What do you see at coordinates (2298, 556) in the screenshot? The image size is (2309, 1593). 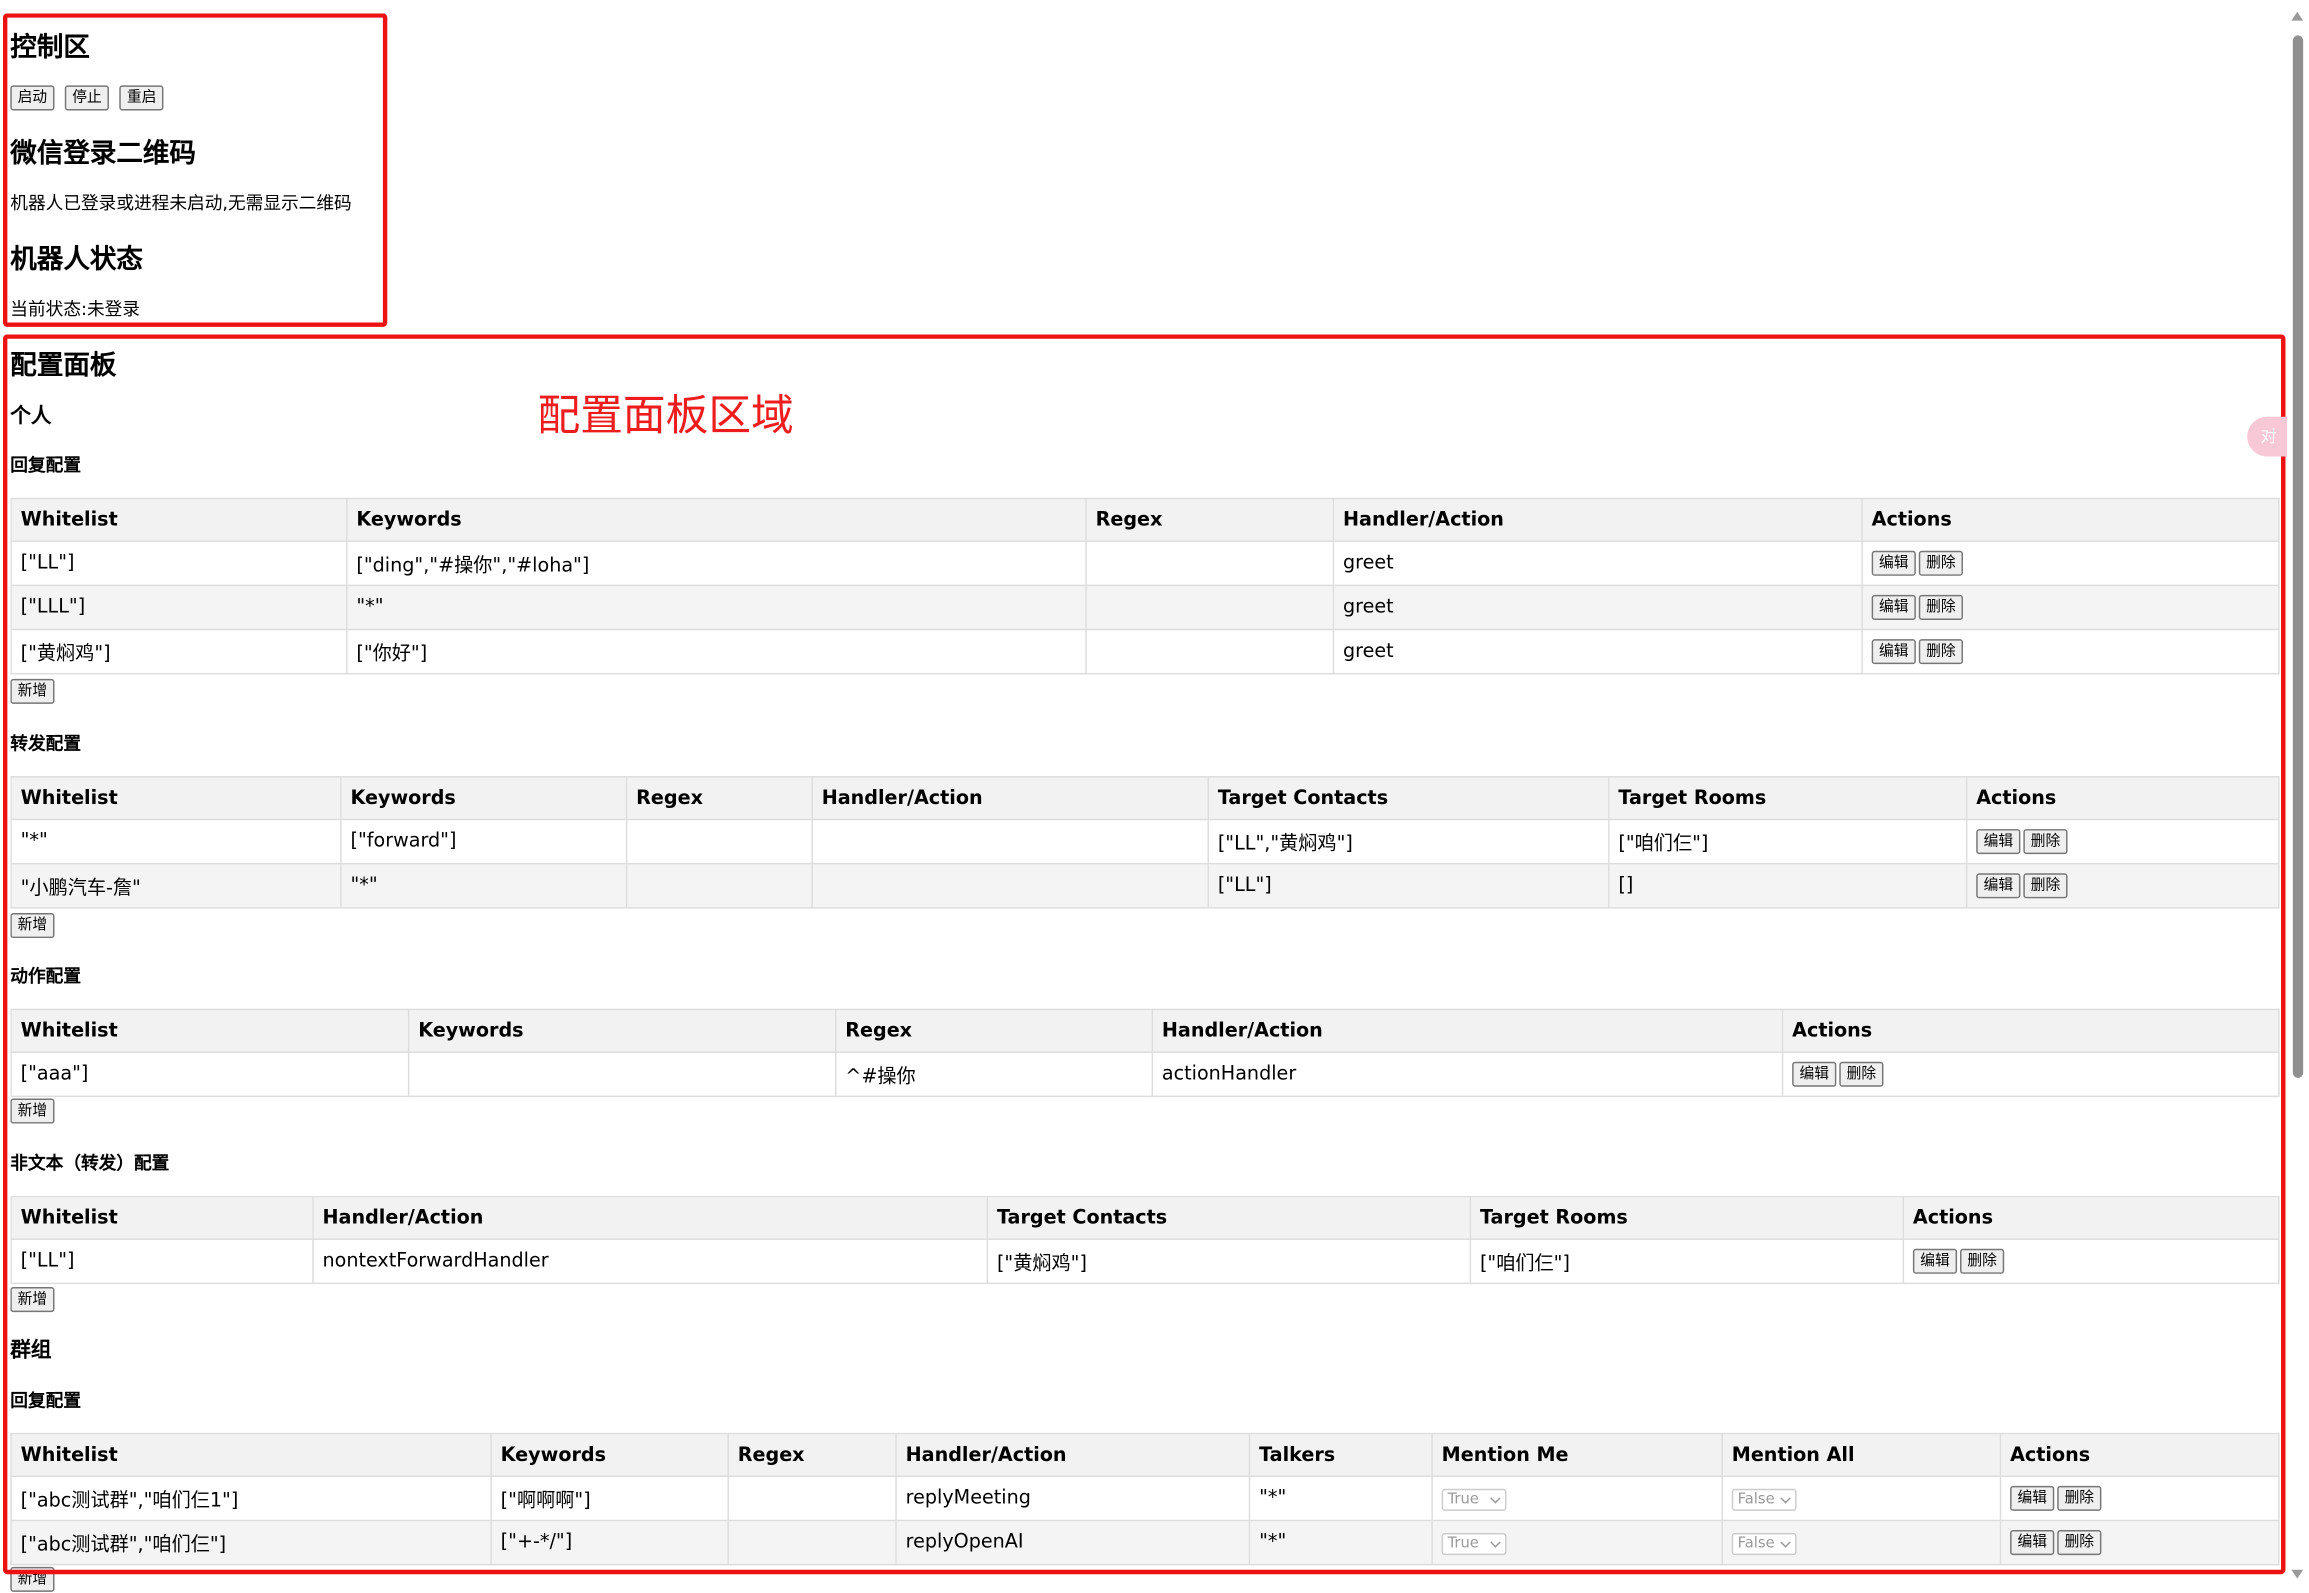 I see `scrollbar-thumb` at bounding box center [2298, 556].